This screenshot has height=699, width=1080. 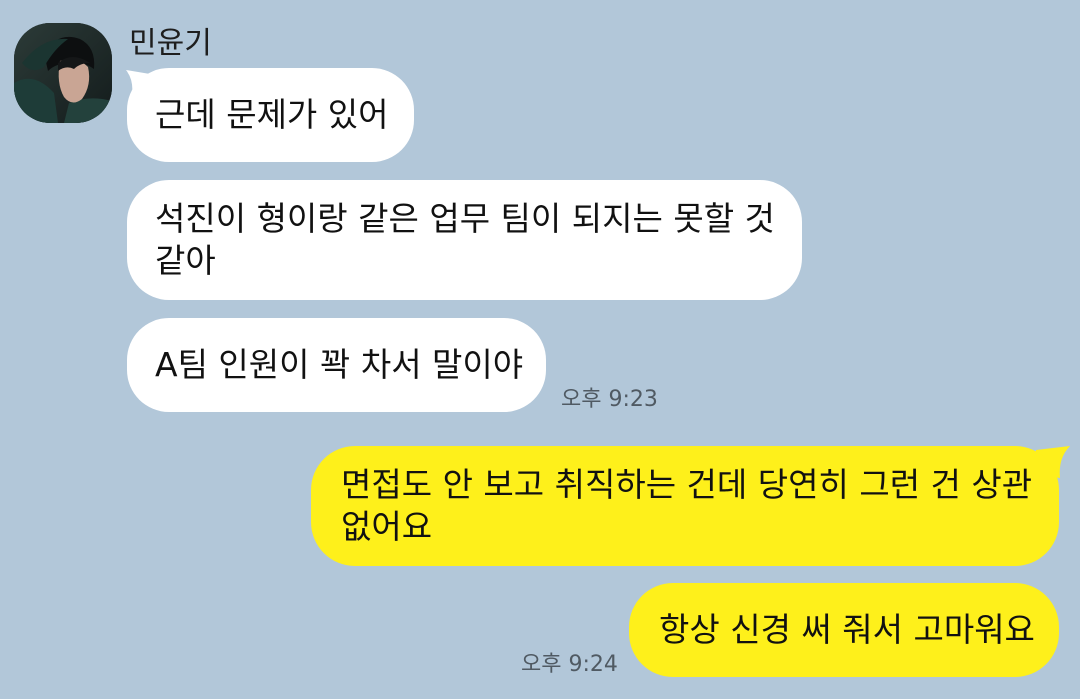 I want to click on outgoing-message-bubble: 면접도 안 보고 취직하는 건데 당연히 그런 건 상관 없어요, so click(x=685, y=506).